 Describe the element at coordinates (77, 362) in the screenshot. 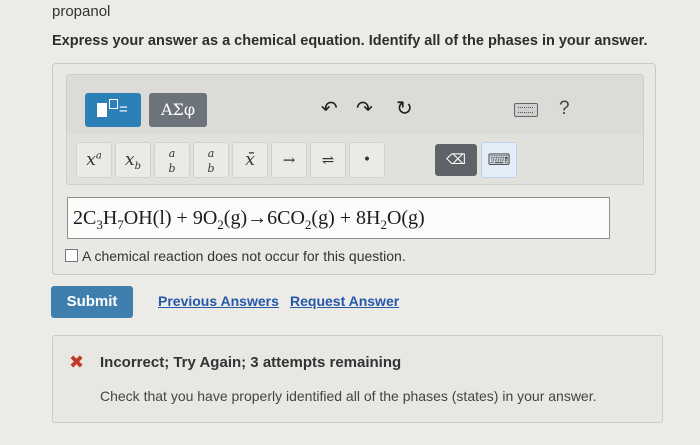

I see `error-icon: ✖` at that location.